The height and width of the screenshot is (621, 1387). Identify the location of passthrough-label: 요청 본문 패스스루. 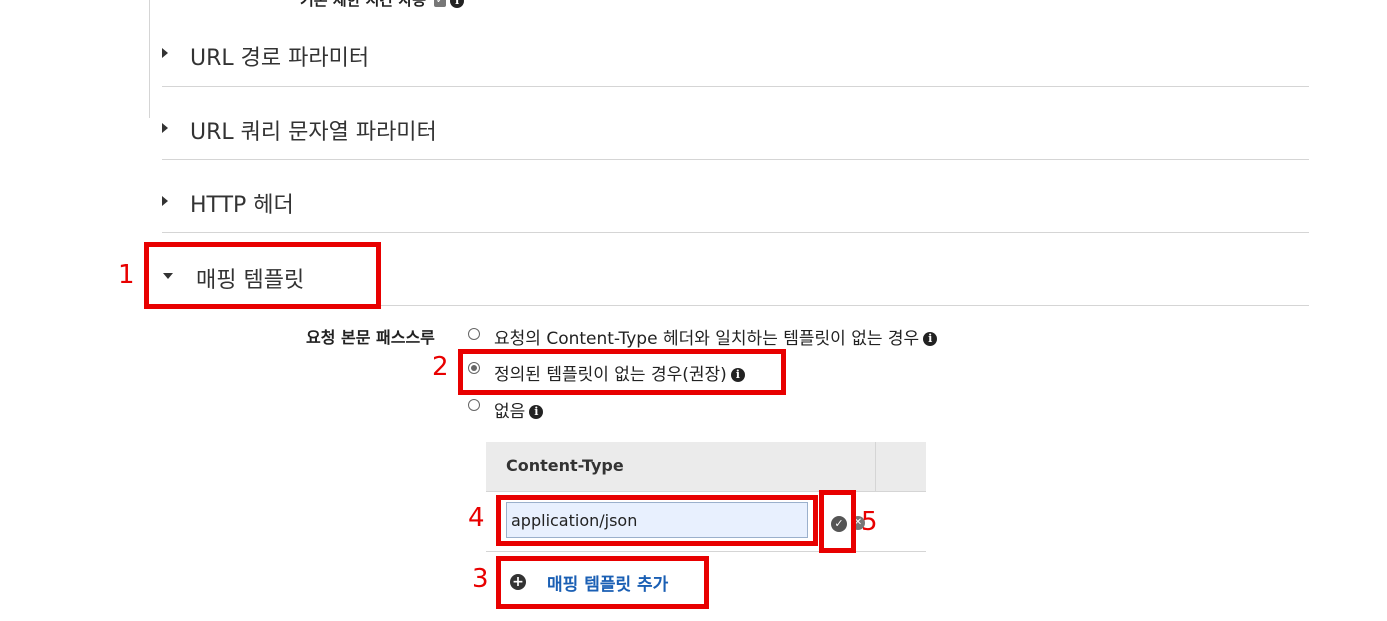
(370, 337).